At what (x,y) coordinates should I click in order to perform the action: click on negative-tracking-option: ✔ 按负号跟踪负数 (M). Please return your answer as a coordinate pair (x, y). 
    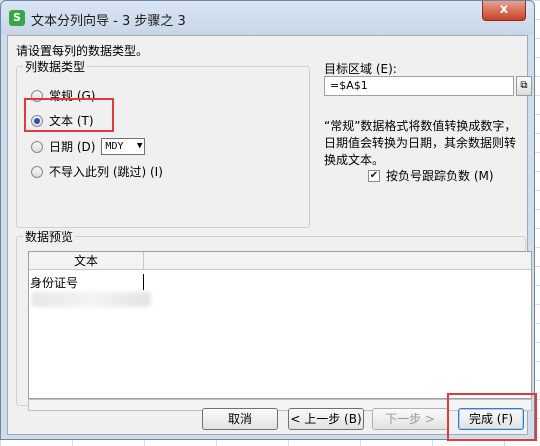
    Looking at the image, I should click on (431, 175).